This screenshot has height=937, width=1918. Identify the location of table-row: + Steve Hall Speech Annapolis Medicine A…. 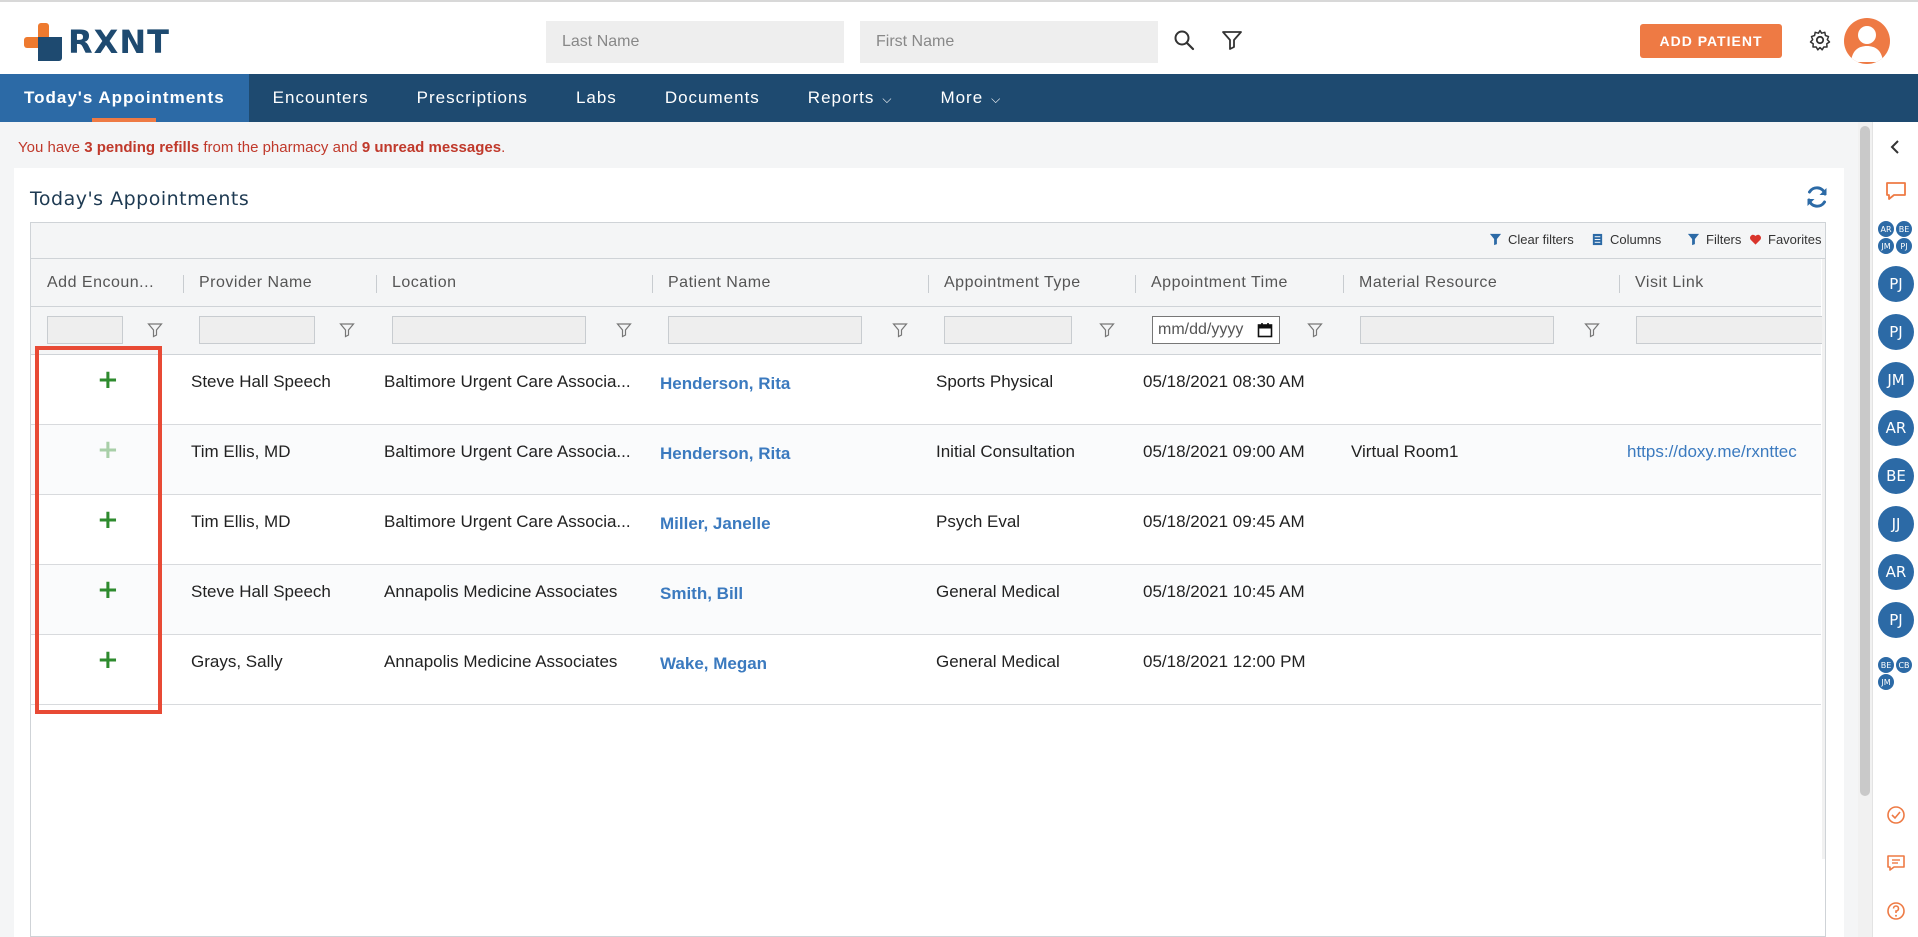
(926, 600).